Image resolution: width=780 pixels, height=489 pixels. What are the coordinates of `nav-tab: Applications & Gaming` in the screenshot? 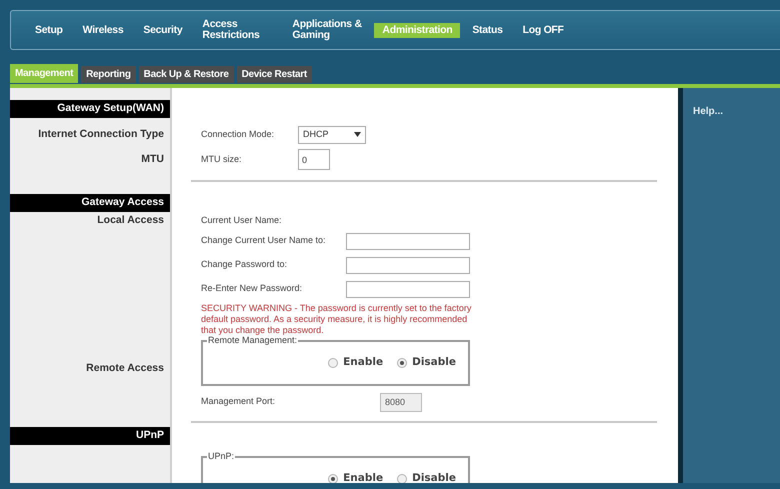 It's located at (327, 30).